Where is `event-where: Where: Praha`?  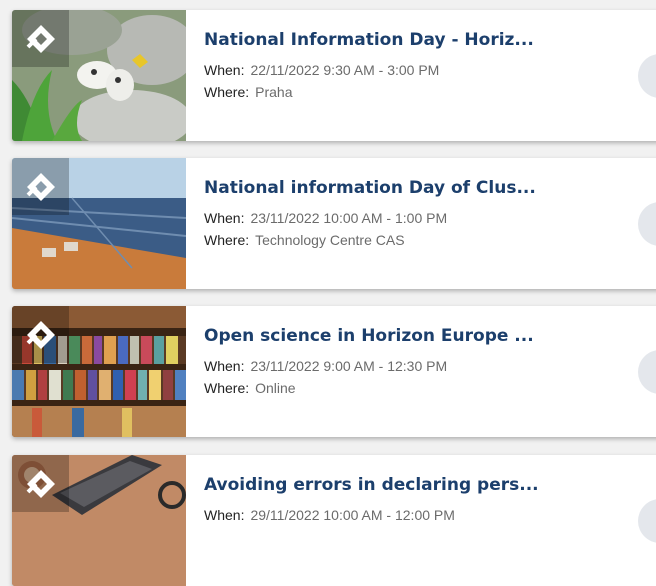
event-where: Where: Praha is located at coordinates (414, 92).